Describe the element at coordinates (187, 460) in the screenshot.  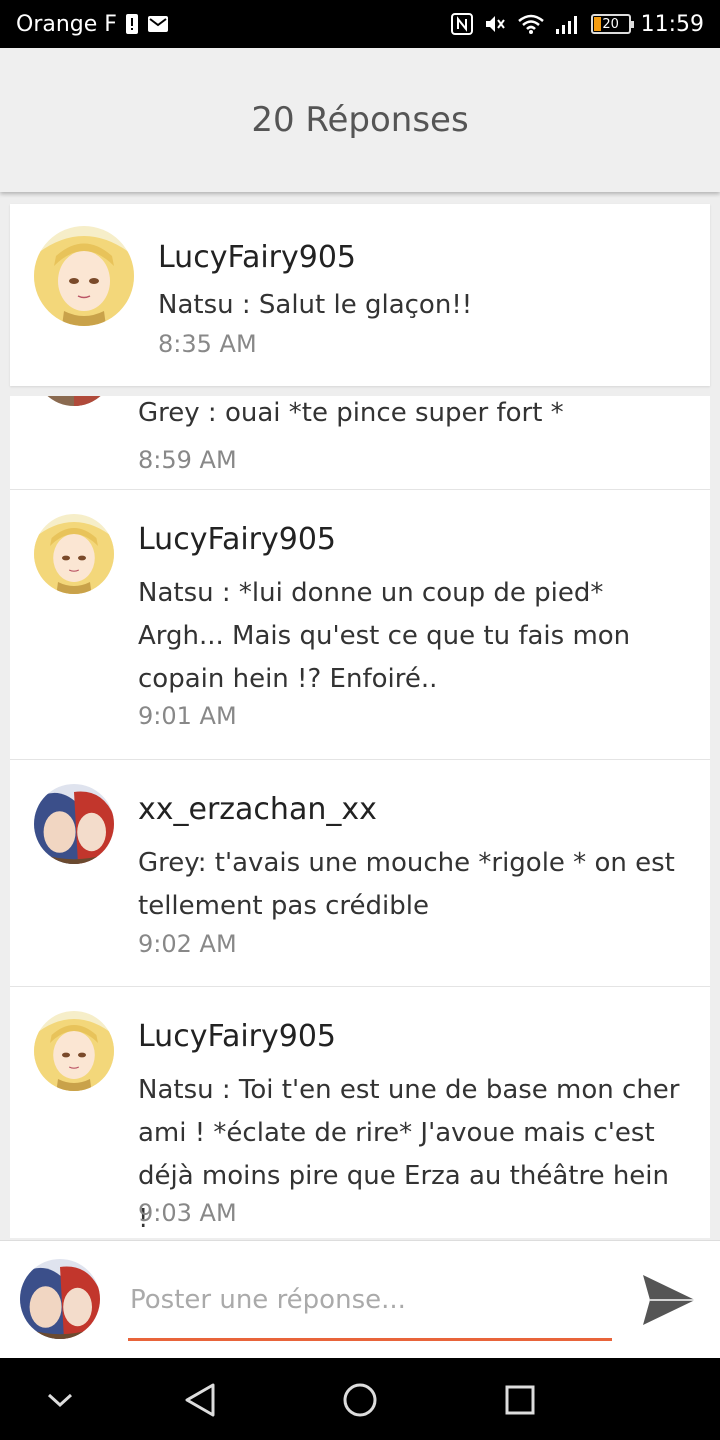
I see `reply-time: 8:59 AM` at that location.